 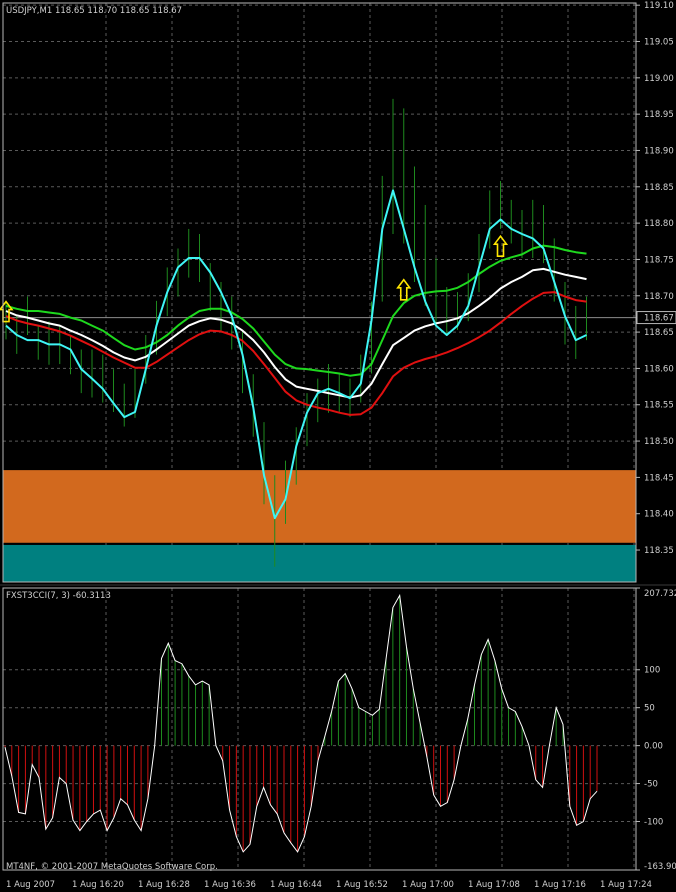 I want to click on price-label: 118.65, so click(x=659, y=333).